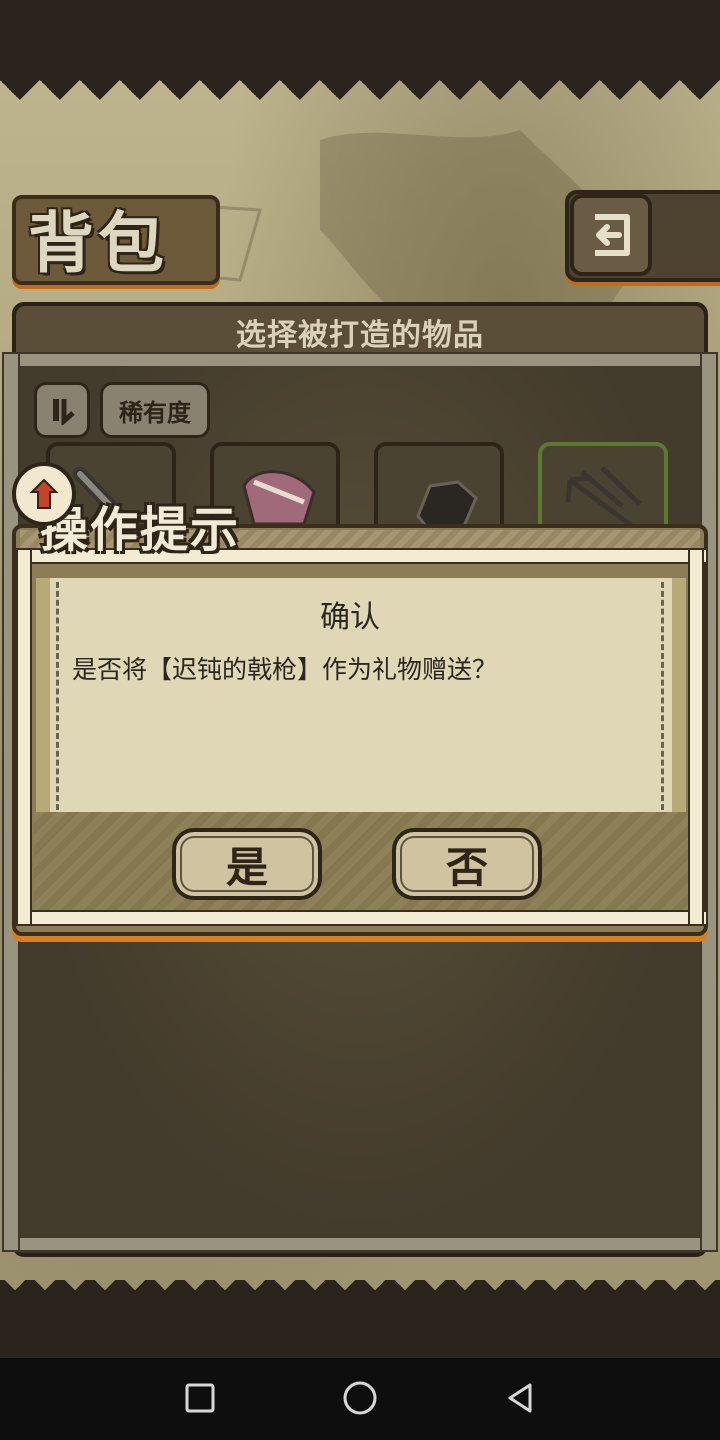  Describe the element at coordinates (350, 617) in the screenshot. I see `dialog-heading: 确认` at that location.